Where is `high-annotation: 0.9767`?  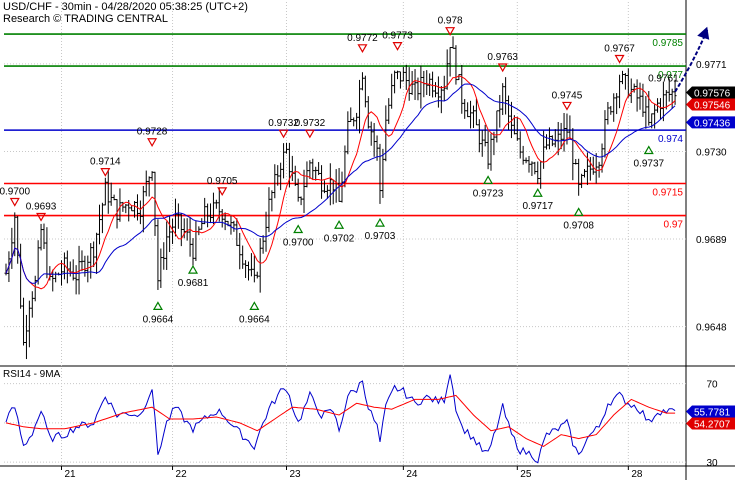
high-annotation: 0.9767 is located at coordinates (619, 48).